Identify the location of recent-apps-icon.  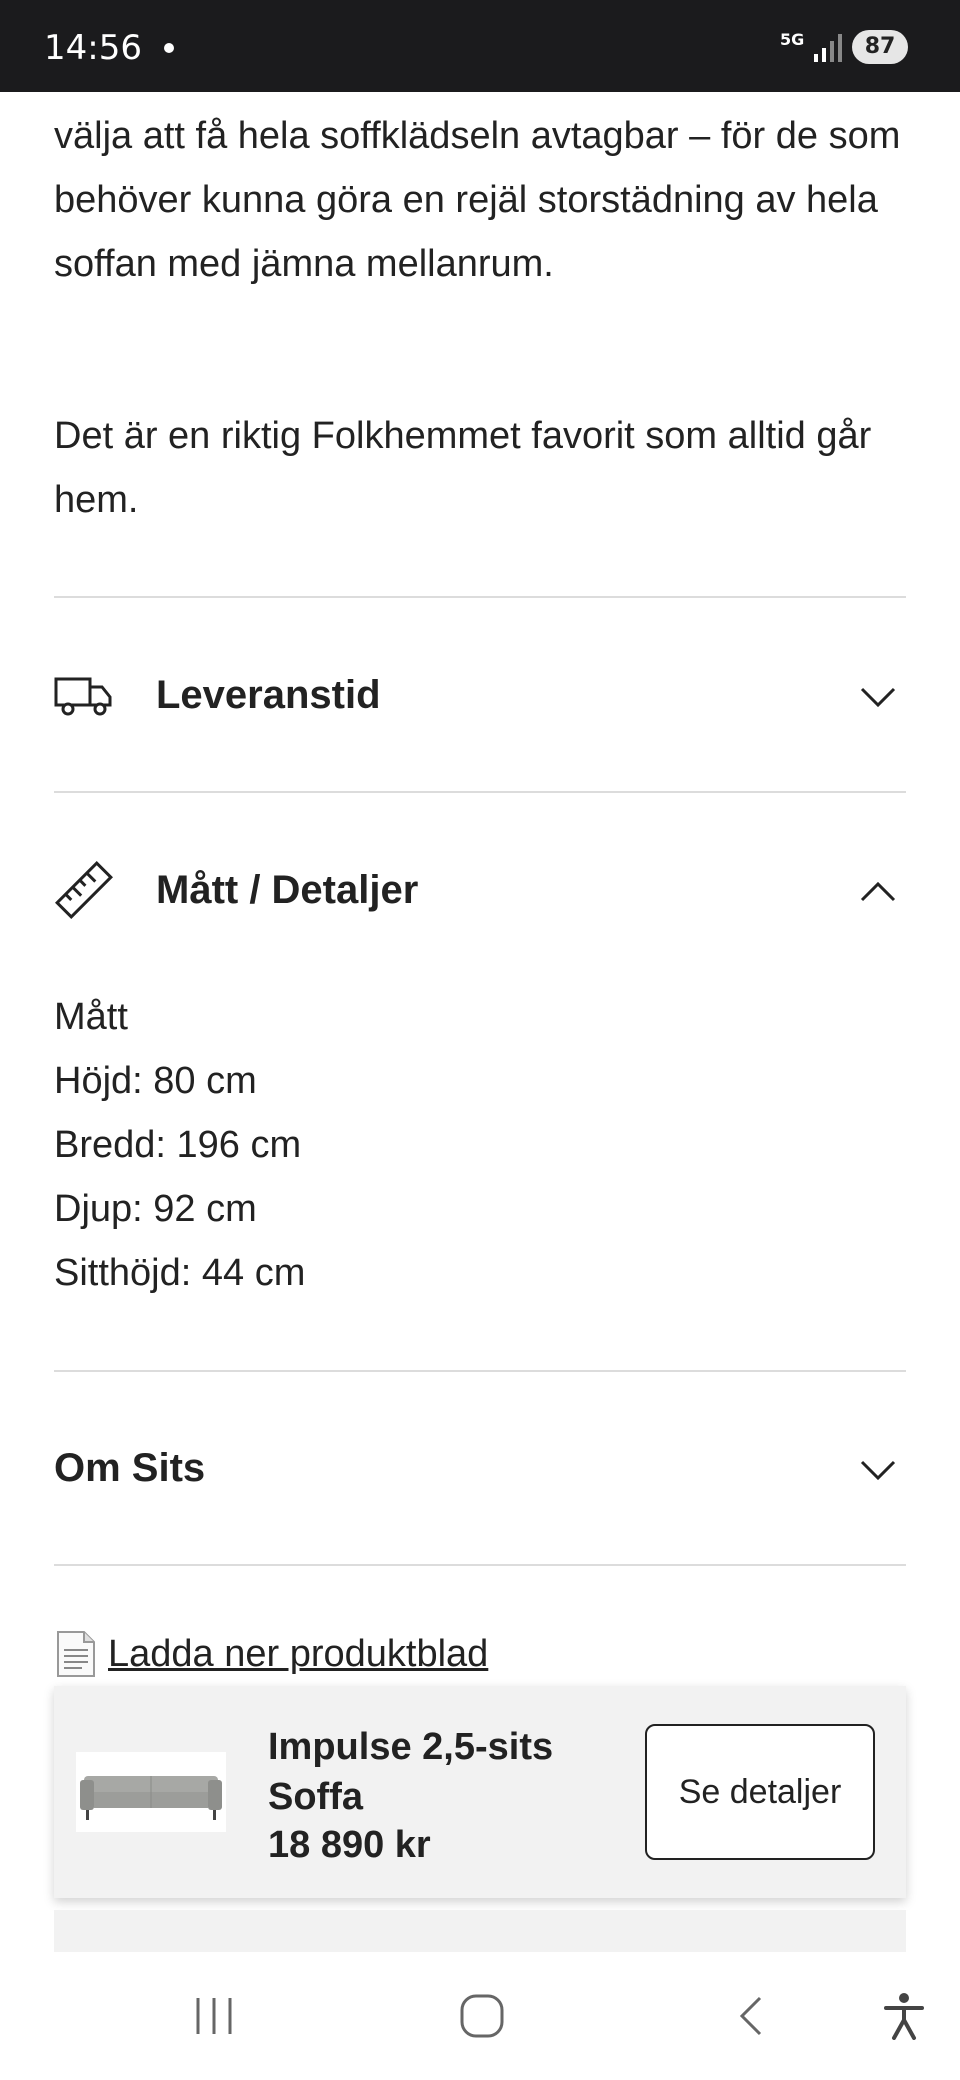
(214, 2016).